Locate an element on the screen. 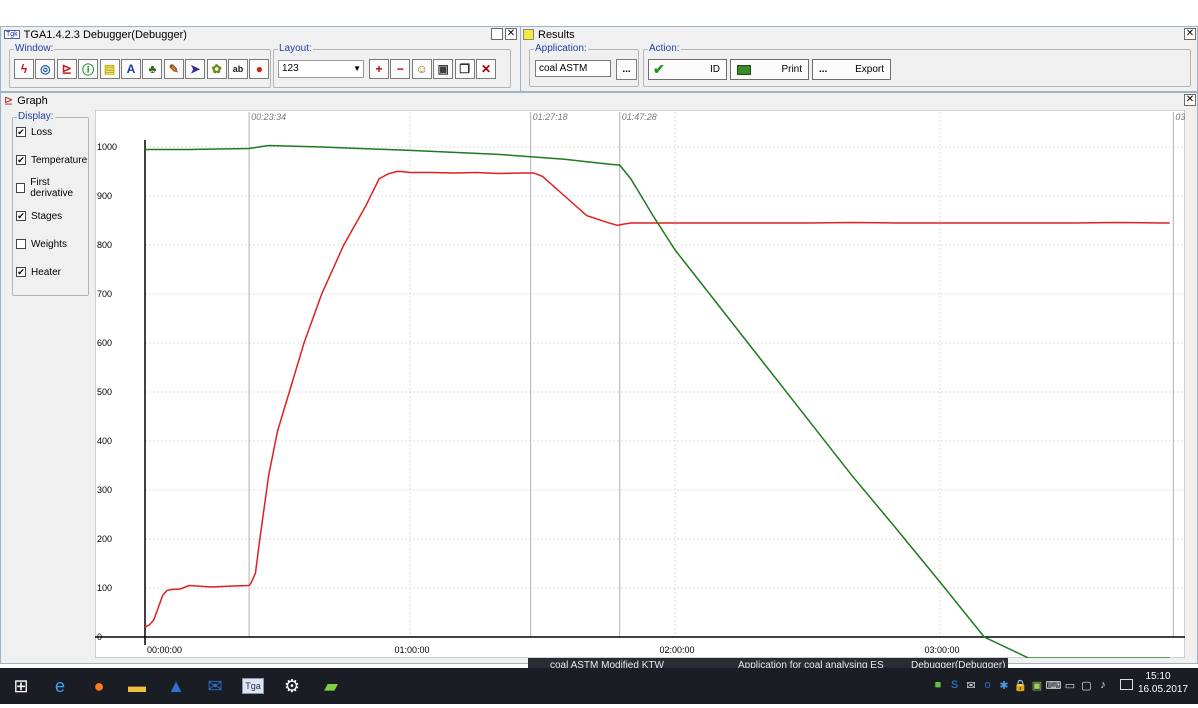 This screenshot has width=1198, height=708. image-icon: ▣ is located at coordinates (443, 69).